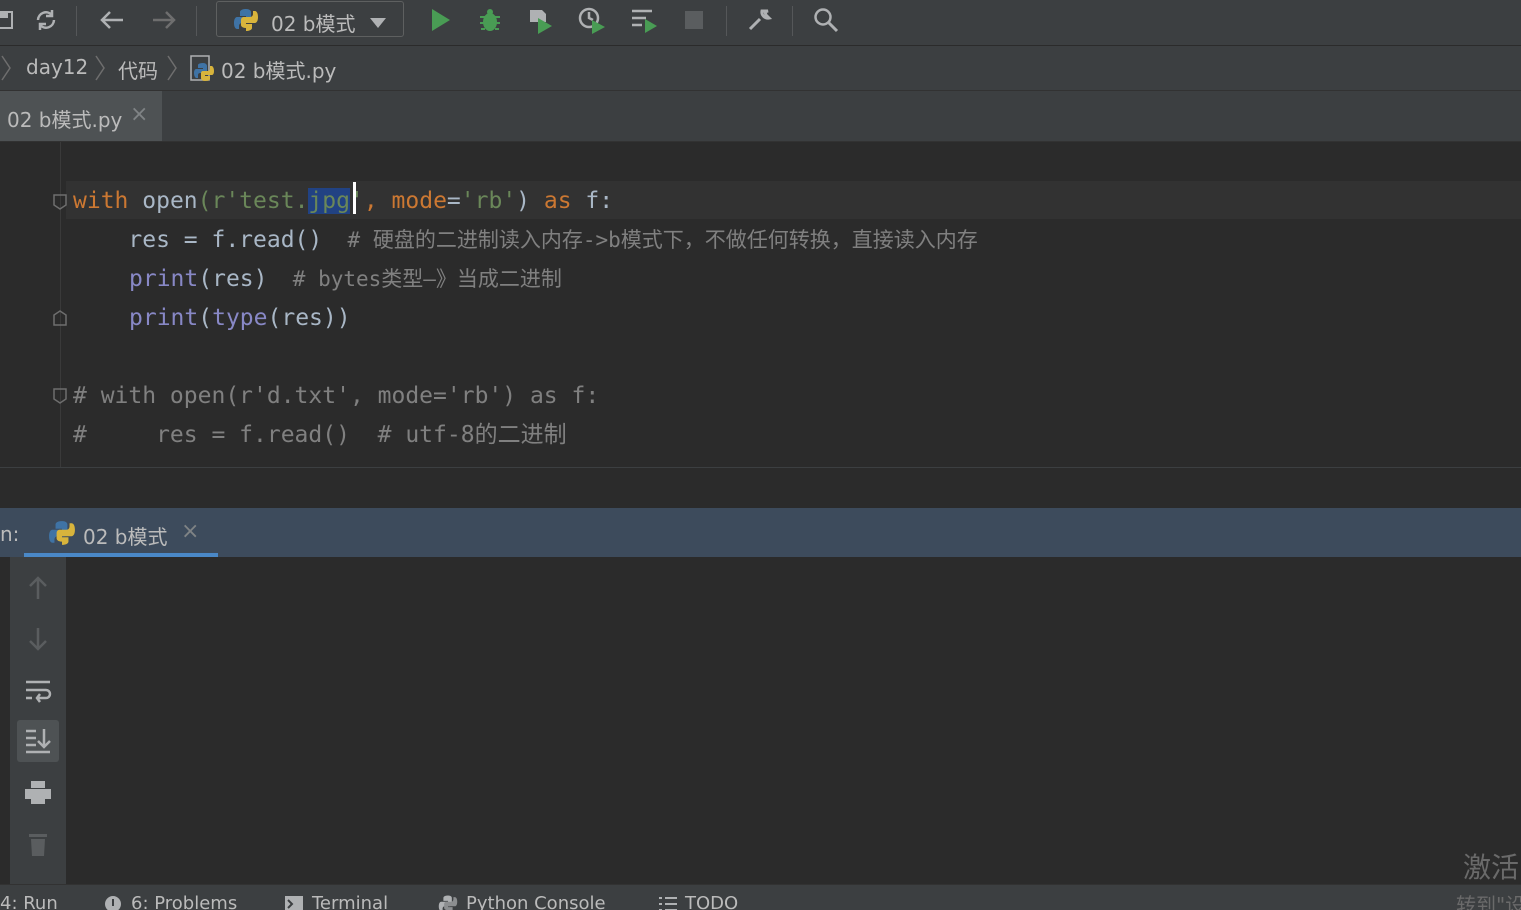  Describe the element at coordinates (711, 901) in the screenshot. I see `tool-tab-todo: TODO` at that location.